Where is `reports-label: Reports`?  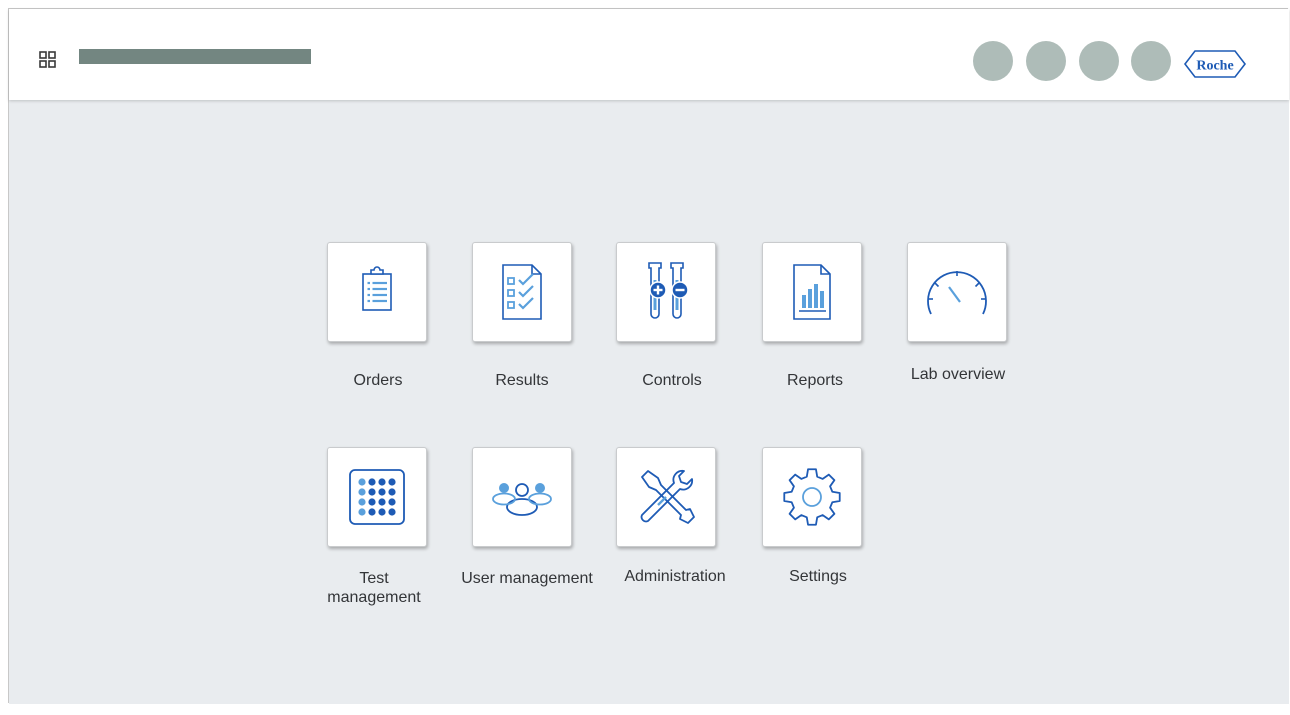 reports-label: Reports is located at coordinates (815, 380).